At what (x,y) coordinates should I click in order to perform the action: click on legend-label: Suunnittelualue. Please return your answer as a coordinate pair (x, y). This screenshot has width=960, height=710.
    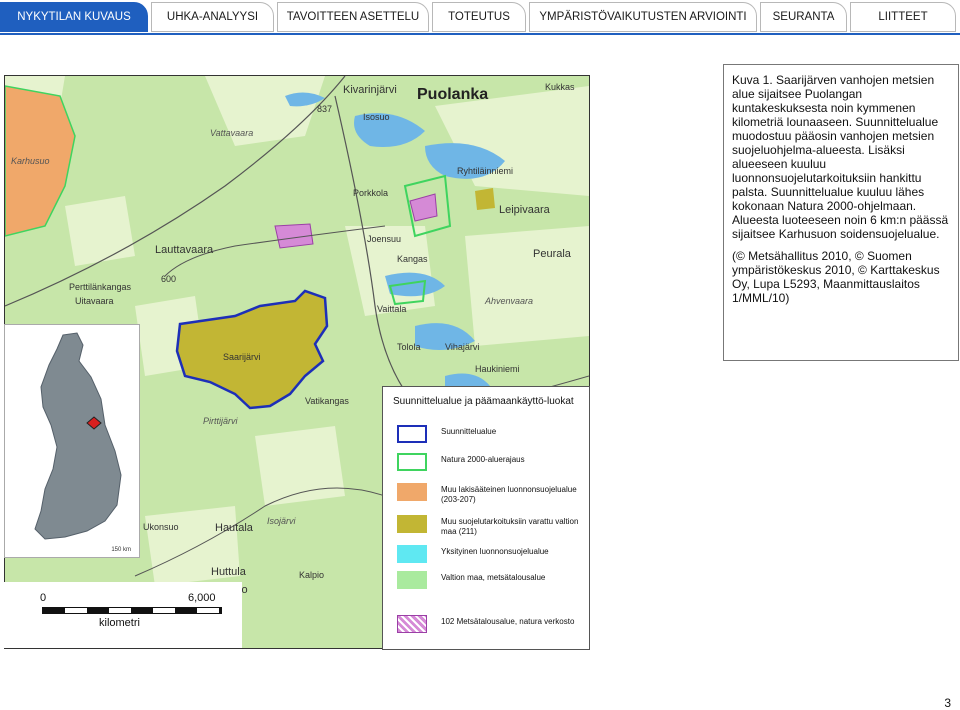
    Looking at the image, I should click on (469, 431).